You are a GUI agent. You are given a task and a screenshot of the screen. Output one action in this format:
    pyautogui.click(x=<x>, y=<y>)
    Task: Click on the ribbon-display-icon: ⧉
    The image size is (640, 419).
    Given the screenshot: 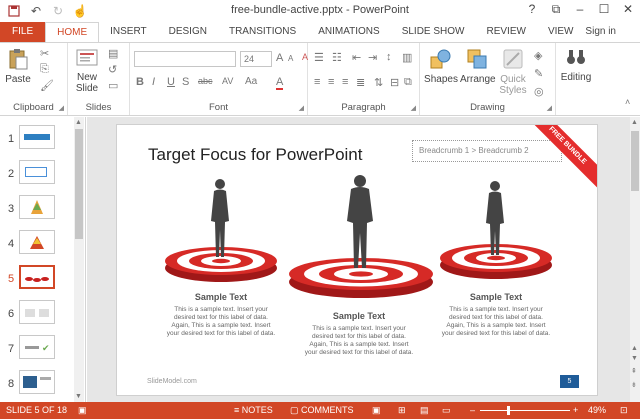 What is the action you would take?
    pyautogui.click(x=556, y=9)
    